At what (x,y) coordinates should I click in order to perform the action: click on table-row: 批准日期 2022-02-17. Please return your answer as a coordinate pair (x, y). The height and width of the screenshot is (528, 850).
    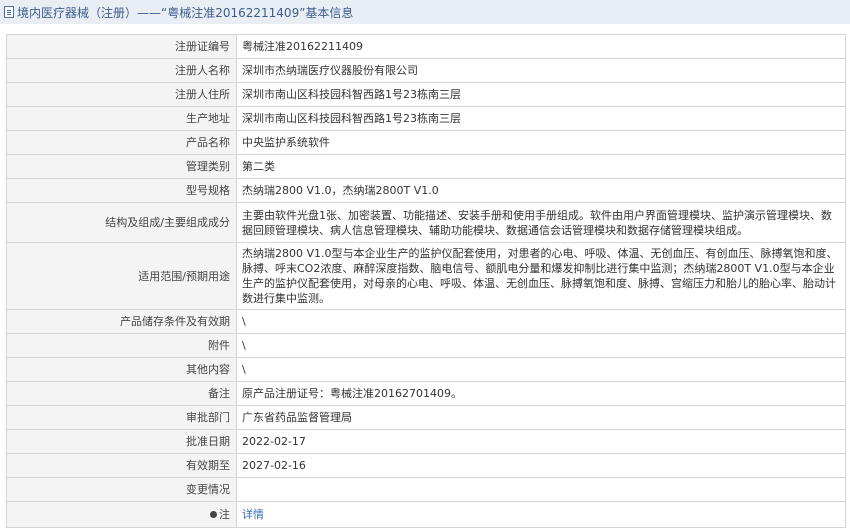
    Looking at the image, I should click on (426, 441).